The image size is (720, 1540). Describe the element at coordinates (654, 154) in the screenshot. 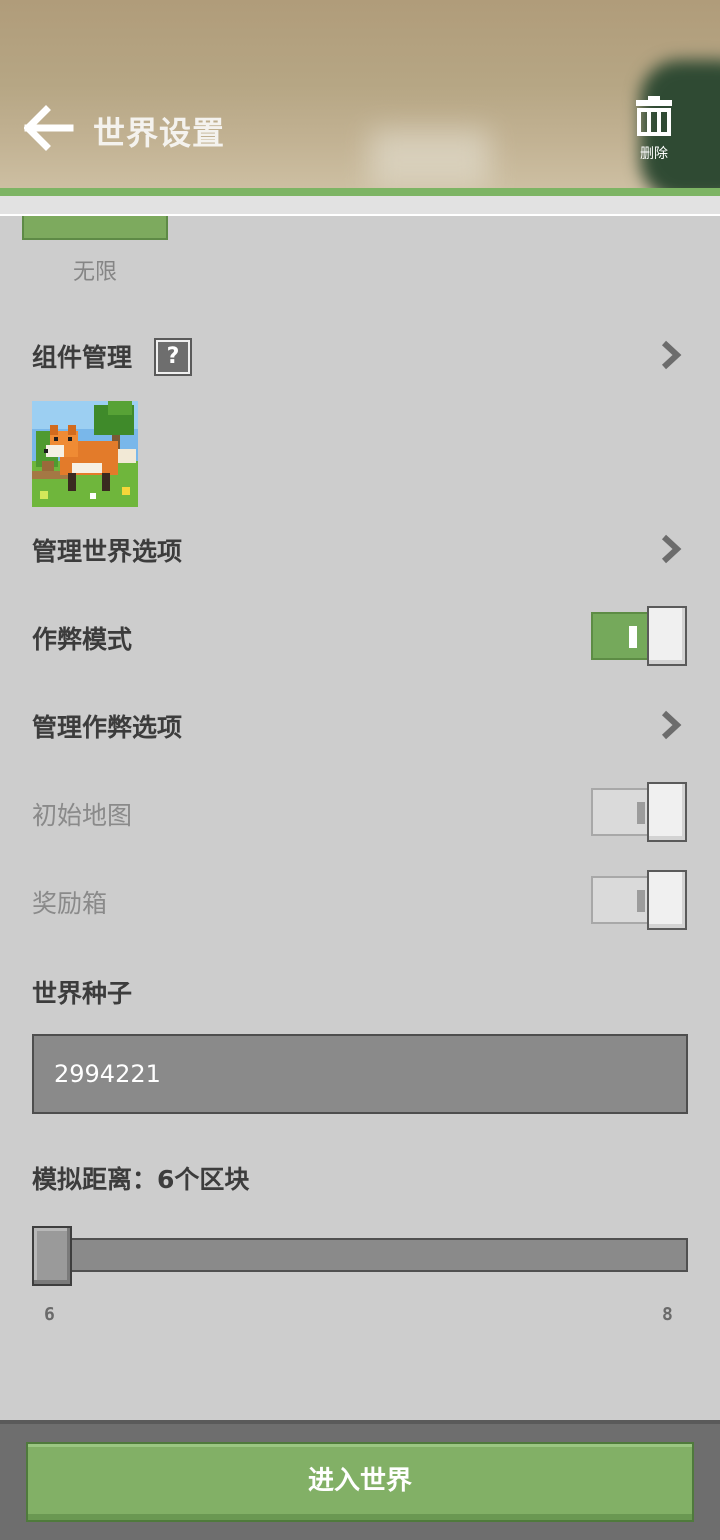

I see `delete-label: 删除` at that location.